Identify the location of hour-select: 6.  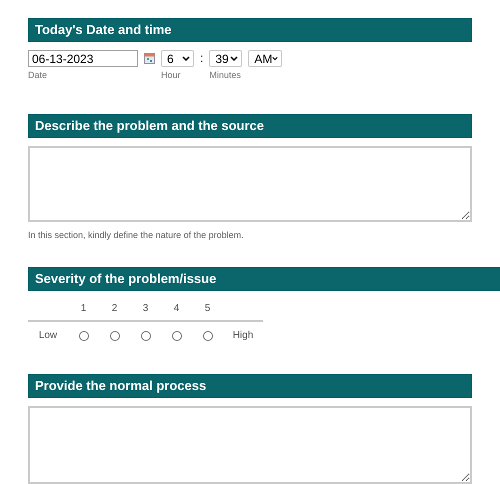
(177, 58).